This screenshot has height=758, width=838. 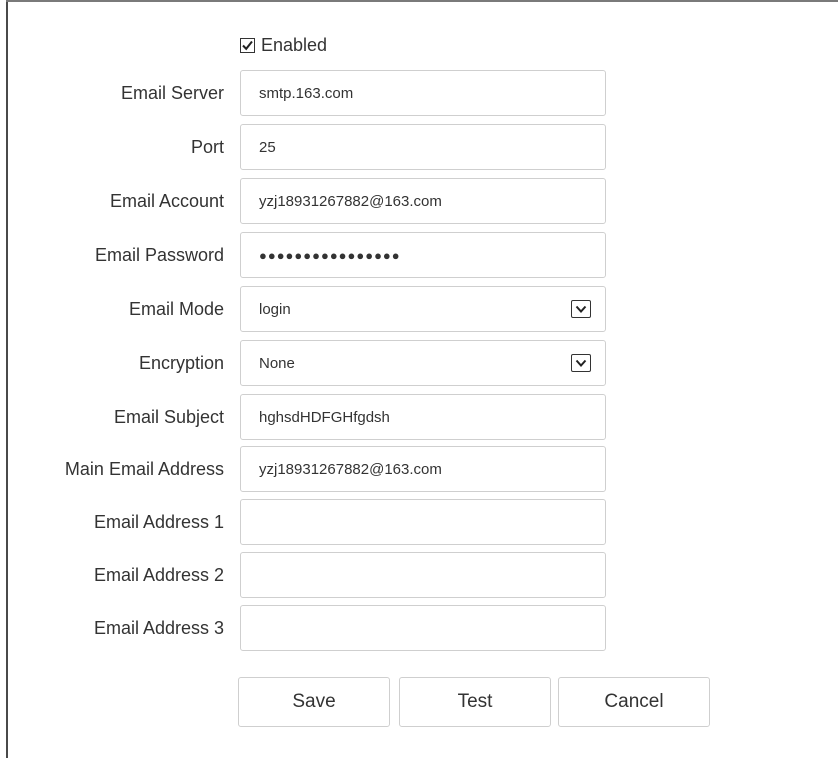 I want to click on email-address-3-input, so click(x=423, y=628).